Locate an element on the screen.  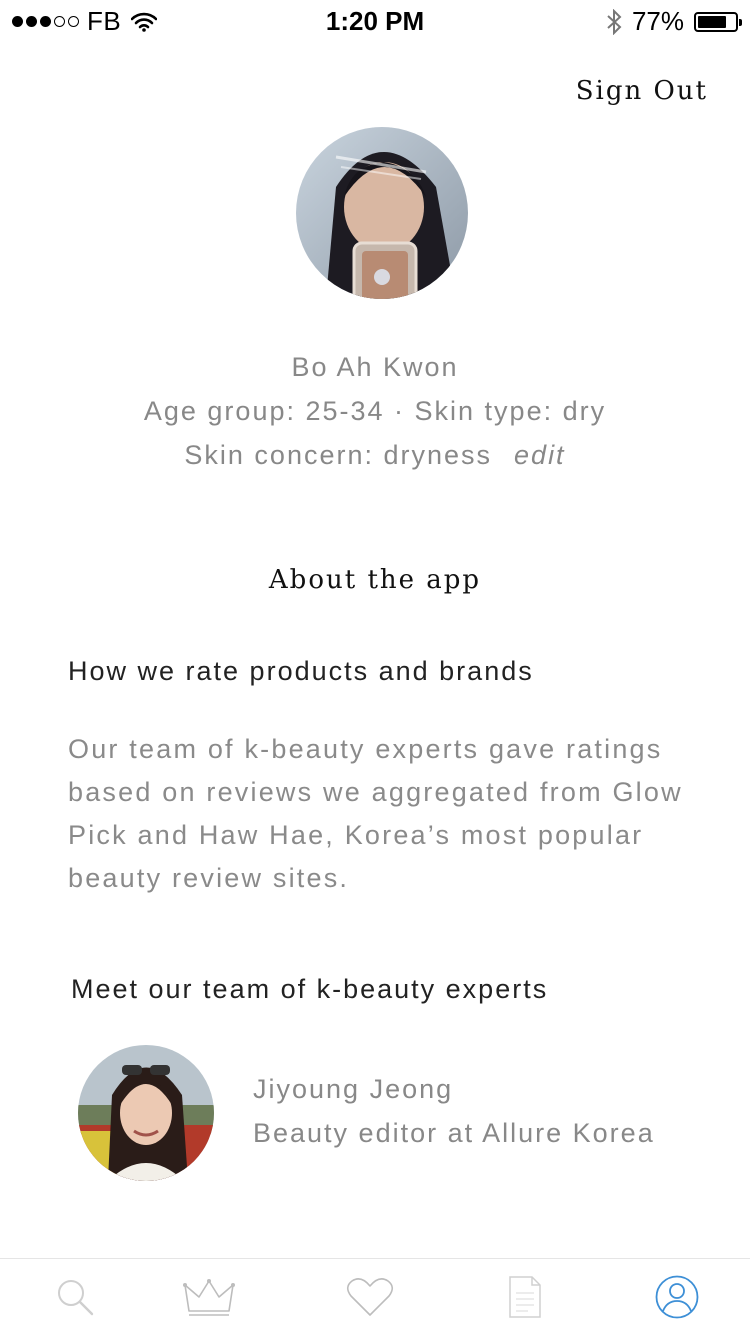
tab-favorites is located at coordinates (370, 1297).